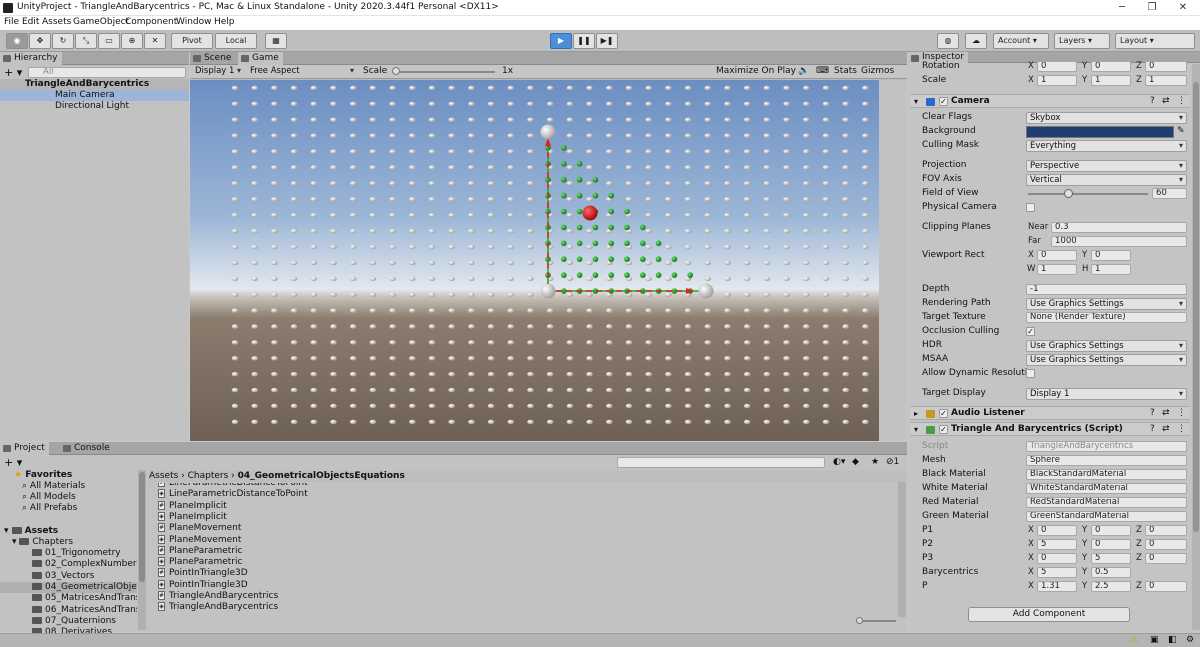 The image size is (1200, 647). What do you see at coordinates (1057, 255) in the screenshot?
I see `viewport-x-field: 0` at bounding box center [1057, 255].